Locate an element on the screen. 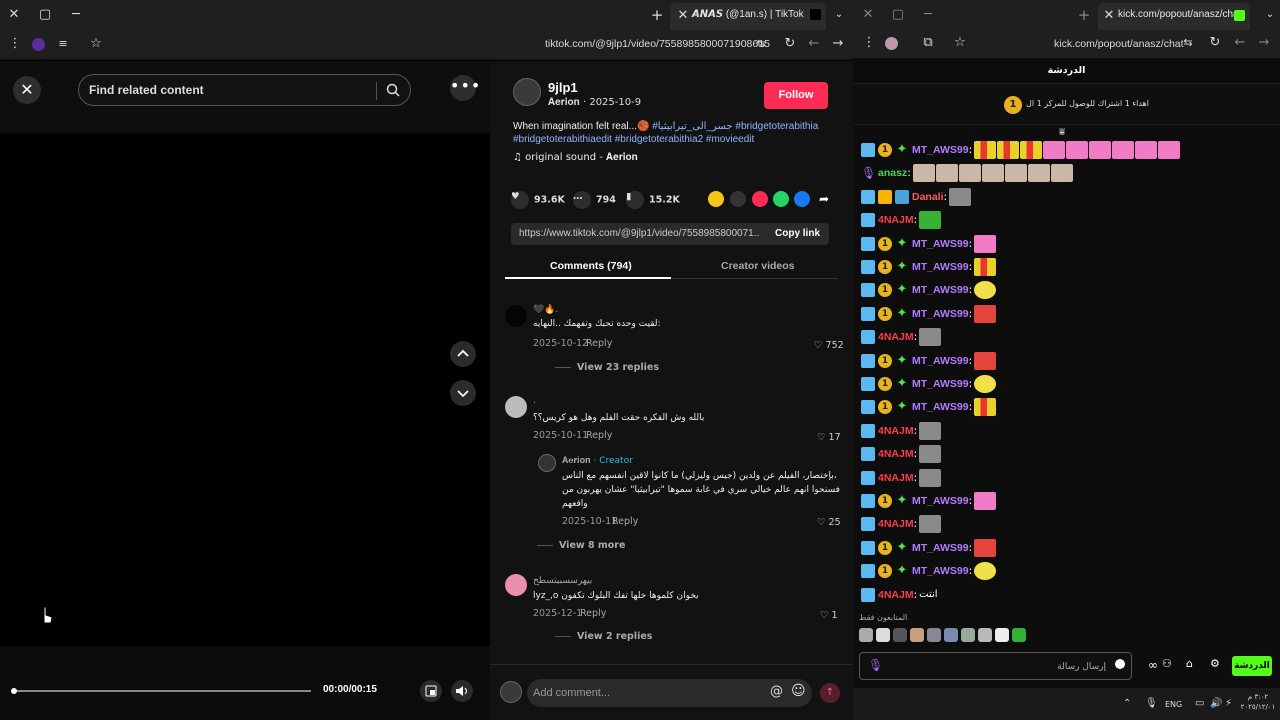 The height and width of the screenshot is (720, 1280). settings-gear-icon: ⚙ is located at coordinates (1215, 663).